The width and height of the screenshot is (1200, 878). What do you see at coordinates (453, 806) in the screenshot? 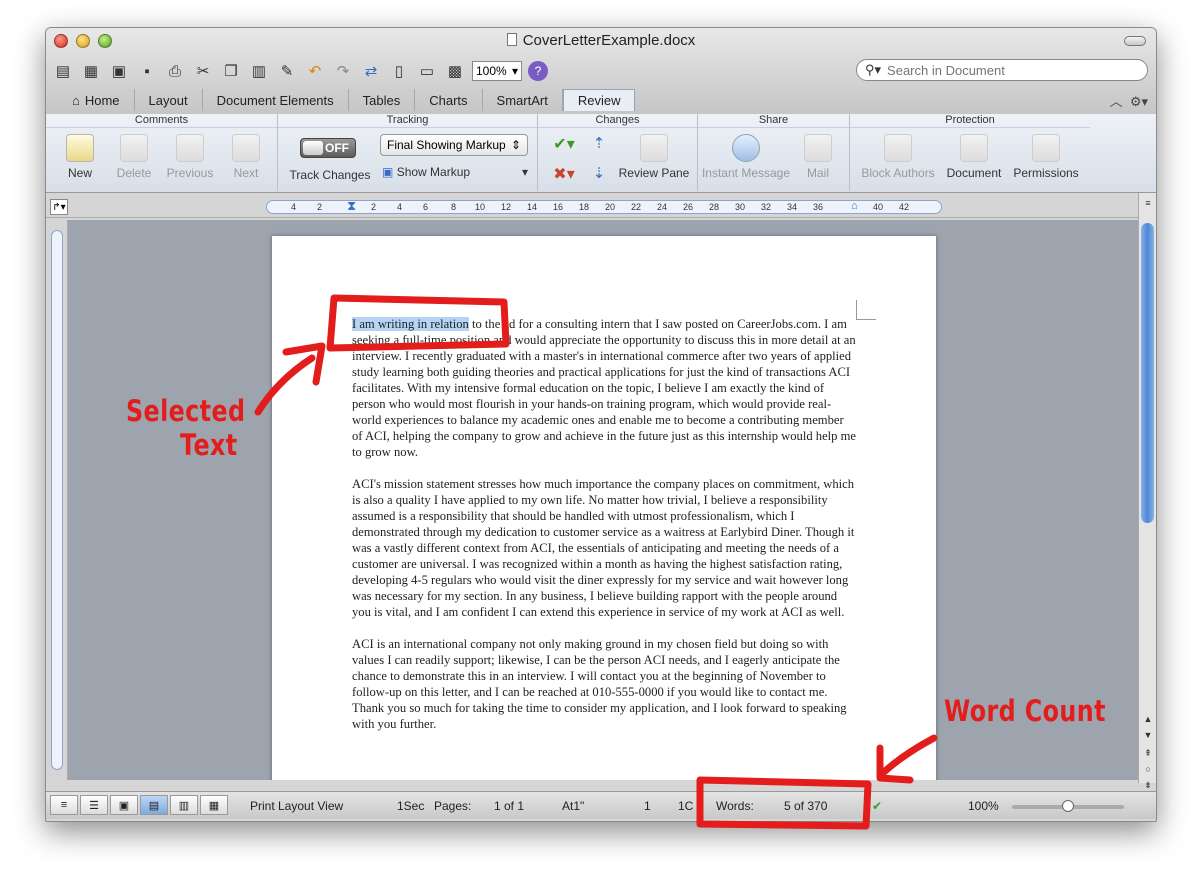
I see `pages-label: Pages:` at bounding box center [453, 806].